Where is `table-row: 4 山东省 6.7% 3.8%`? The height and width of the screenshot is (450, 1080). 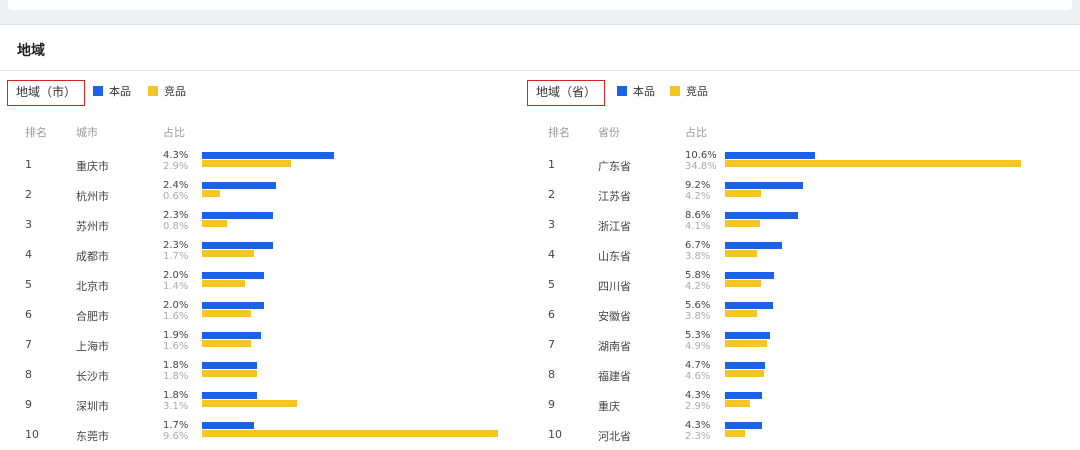
table-row: 4 山东省 6.7% 3.8% is located at coordinates (802, 255).